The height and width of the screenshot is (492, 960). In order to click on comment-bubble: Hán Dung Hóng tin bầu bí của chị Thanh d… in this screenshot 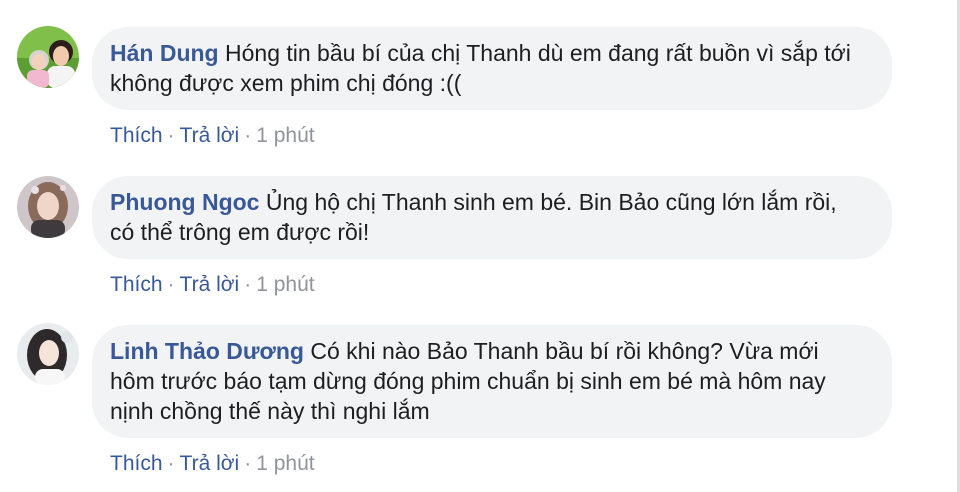, I will do `click(492, 68)`.